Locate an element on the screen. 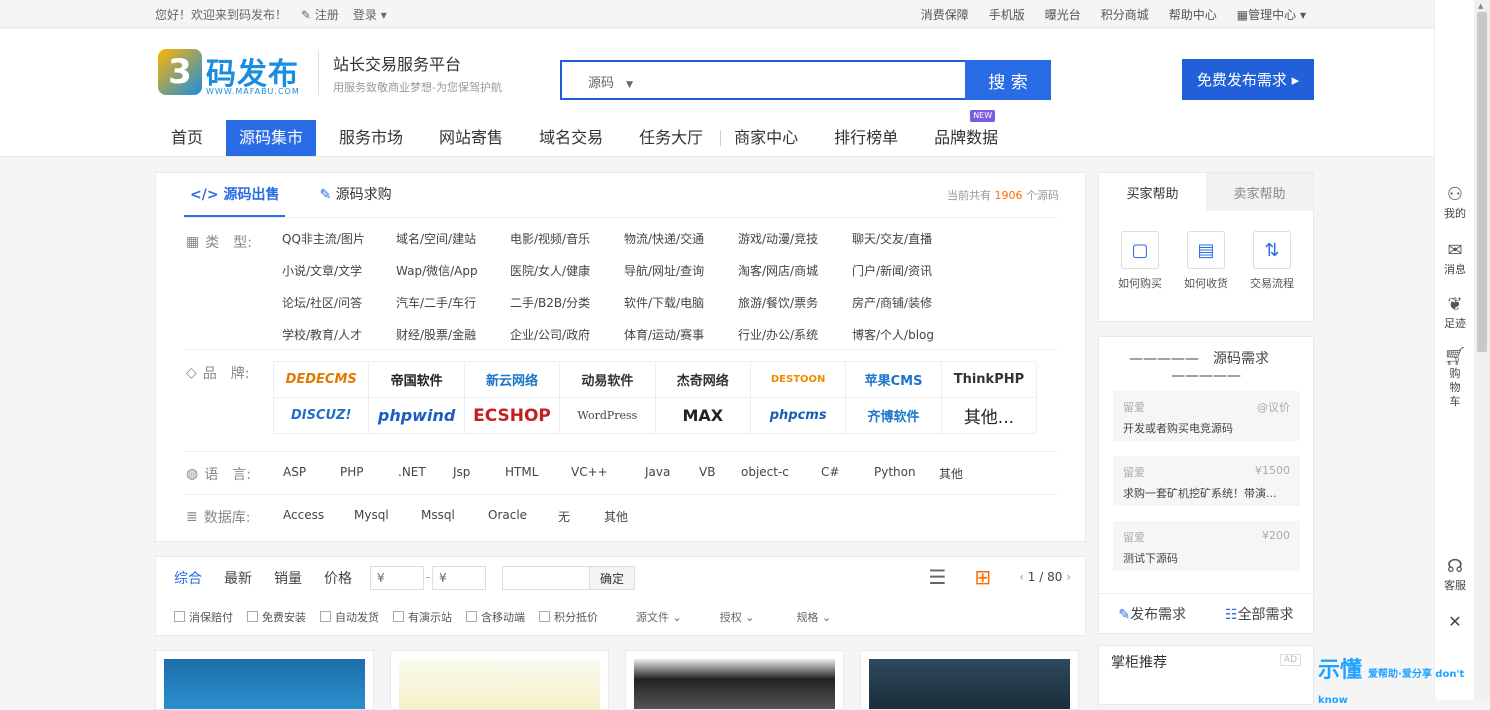  lang-option: Jsp is located at coordinates (479, 473).